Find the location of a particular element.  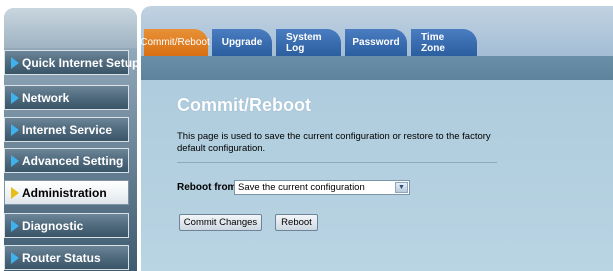

tab-password: Password is located at coordinates (376, 42).